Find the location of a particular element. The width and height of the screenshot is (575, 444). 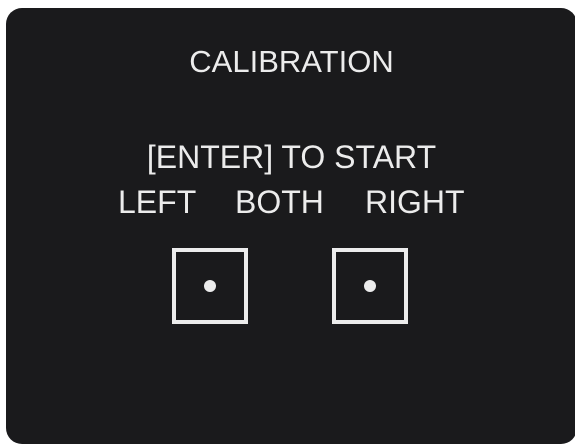

right-calibration-target is located at coordinates (370, 286).